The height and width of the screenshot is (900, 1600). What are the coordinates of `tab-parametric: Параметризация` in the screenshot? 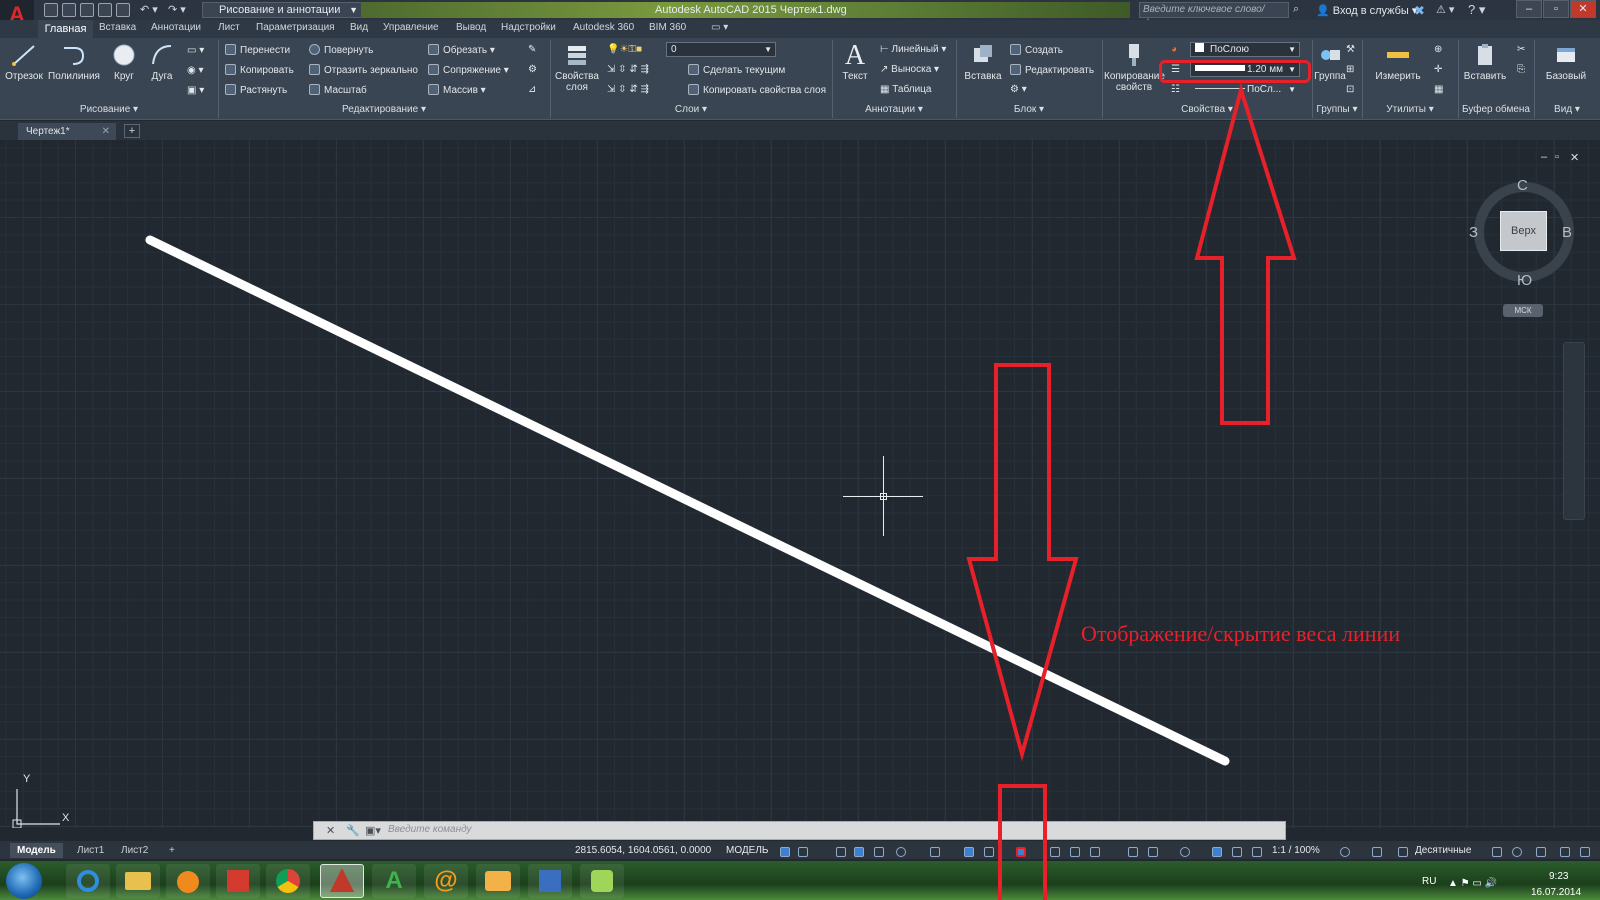 It's located at (295, 27).